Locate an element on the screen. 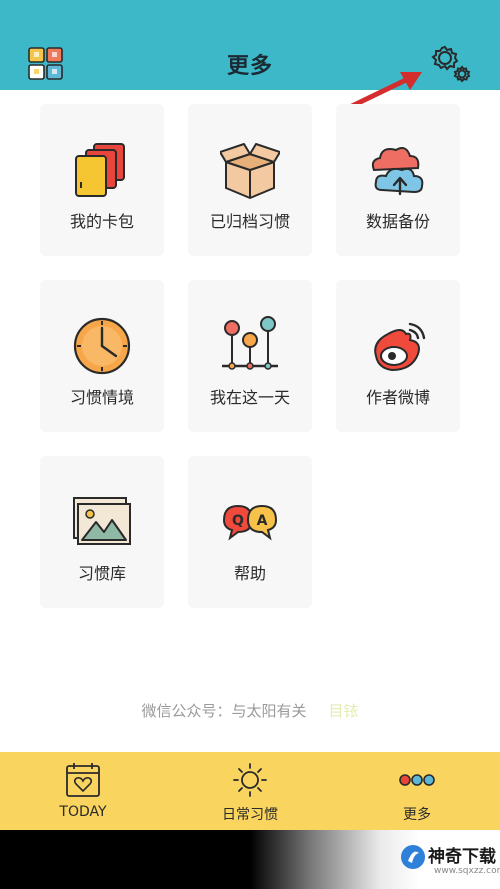  tab-today: TODAY is located at coordinates (83, 791).